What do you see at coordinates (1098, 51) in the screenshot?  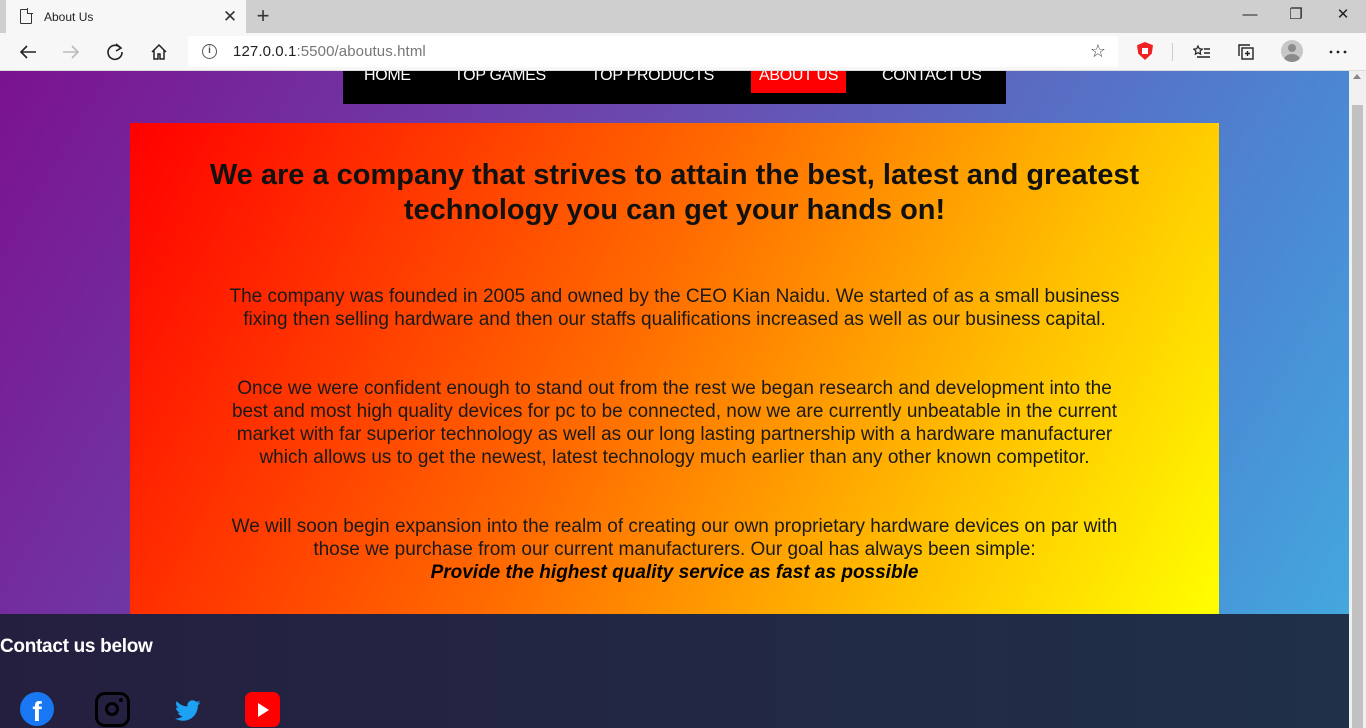 I see `favorite-star-icon: ☆` at bounding box center [1098, 51].